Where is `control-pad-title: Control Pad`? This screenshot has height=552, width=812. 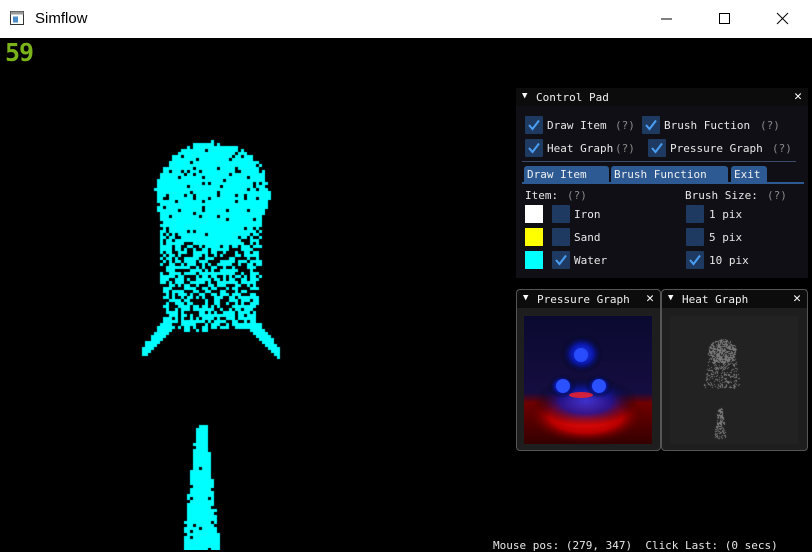 control-pad-title: Control Pad is located at coordinates (572, 97).